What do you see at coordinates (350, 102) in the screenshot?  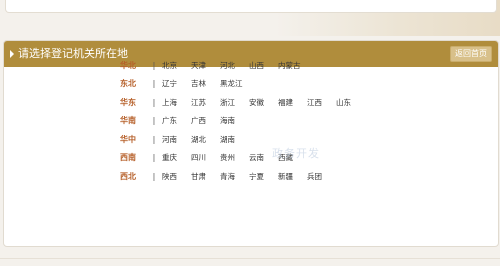 I see `province-link: 山东` at bounding box center [350, 102].